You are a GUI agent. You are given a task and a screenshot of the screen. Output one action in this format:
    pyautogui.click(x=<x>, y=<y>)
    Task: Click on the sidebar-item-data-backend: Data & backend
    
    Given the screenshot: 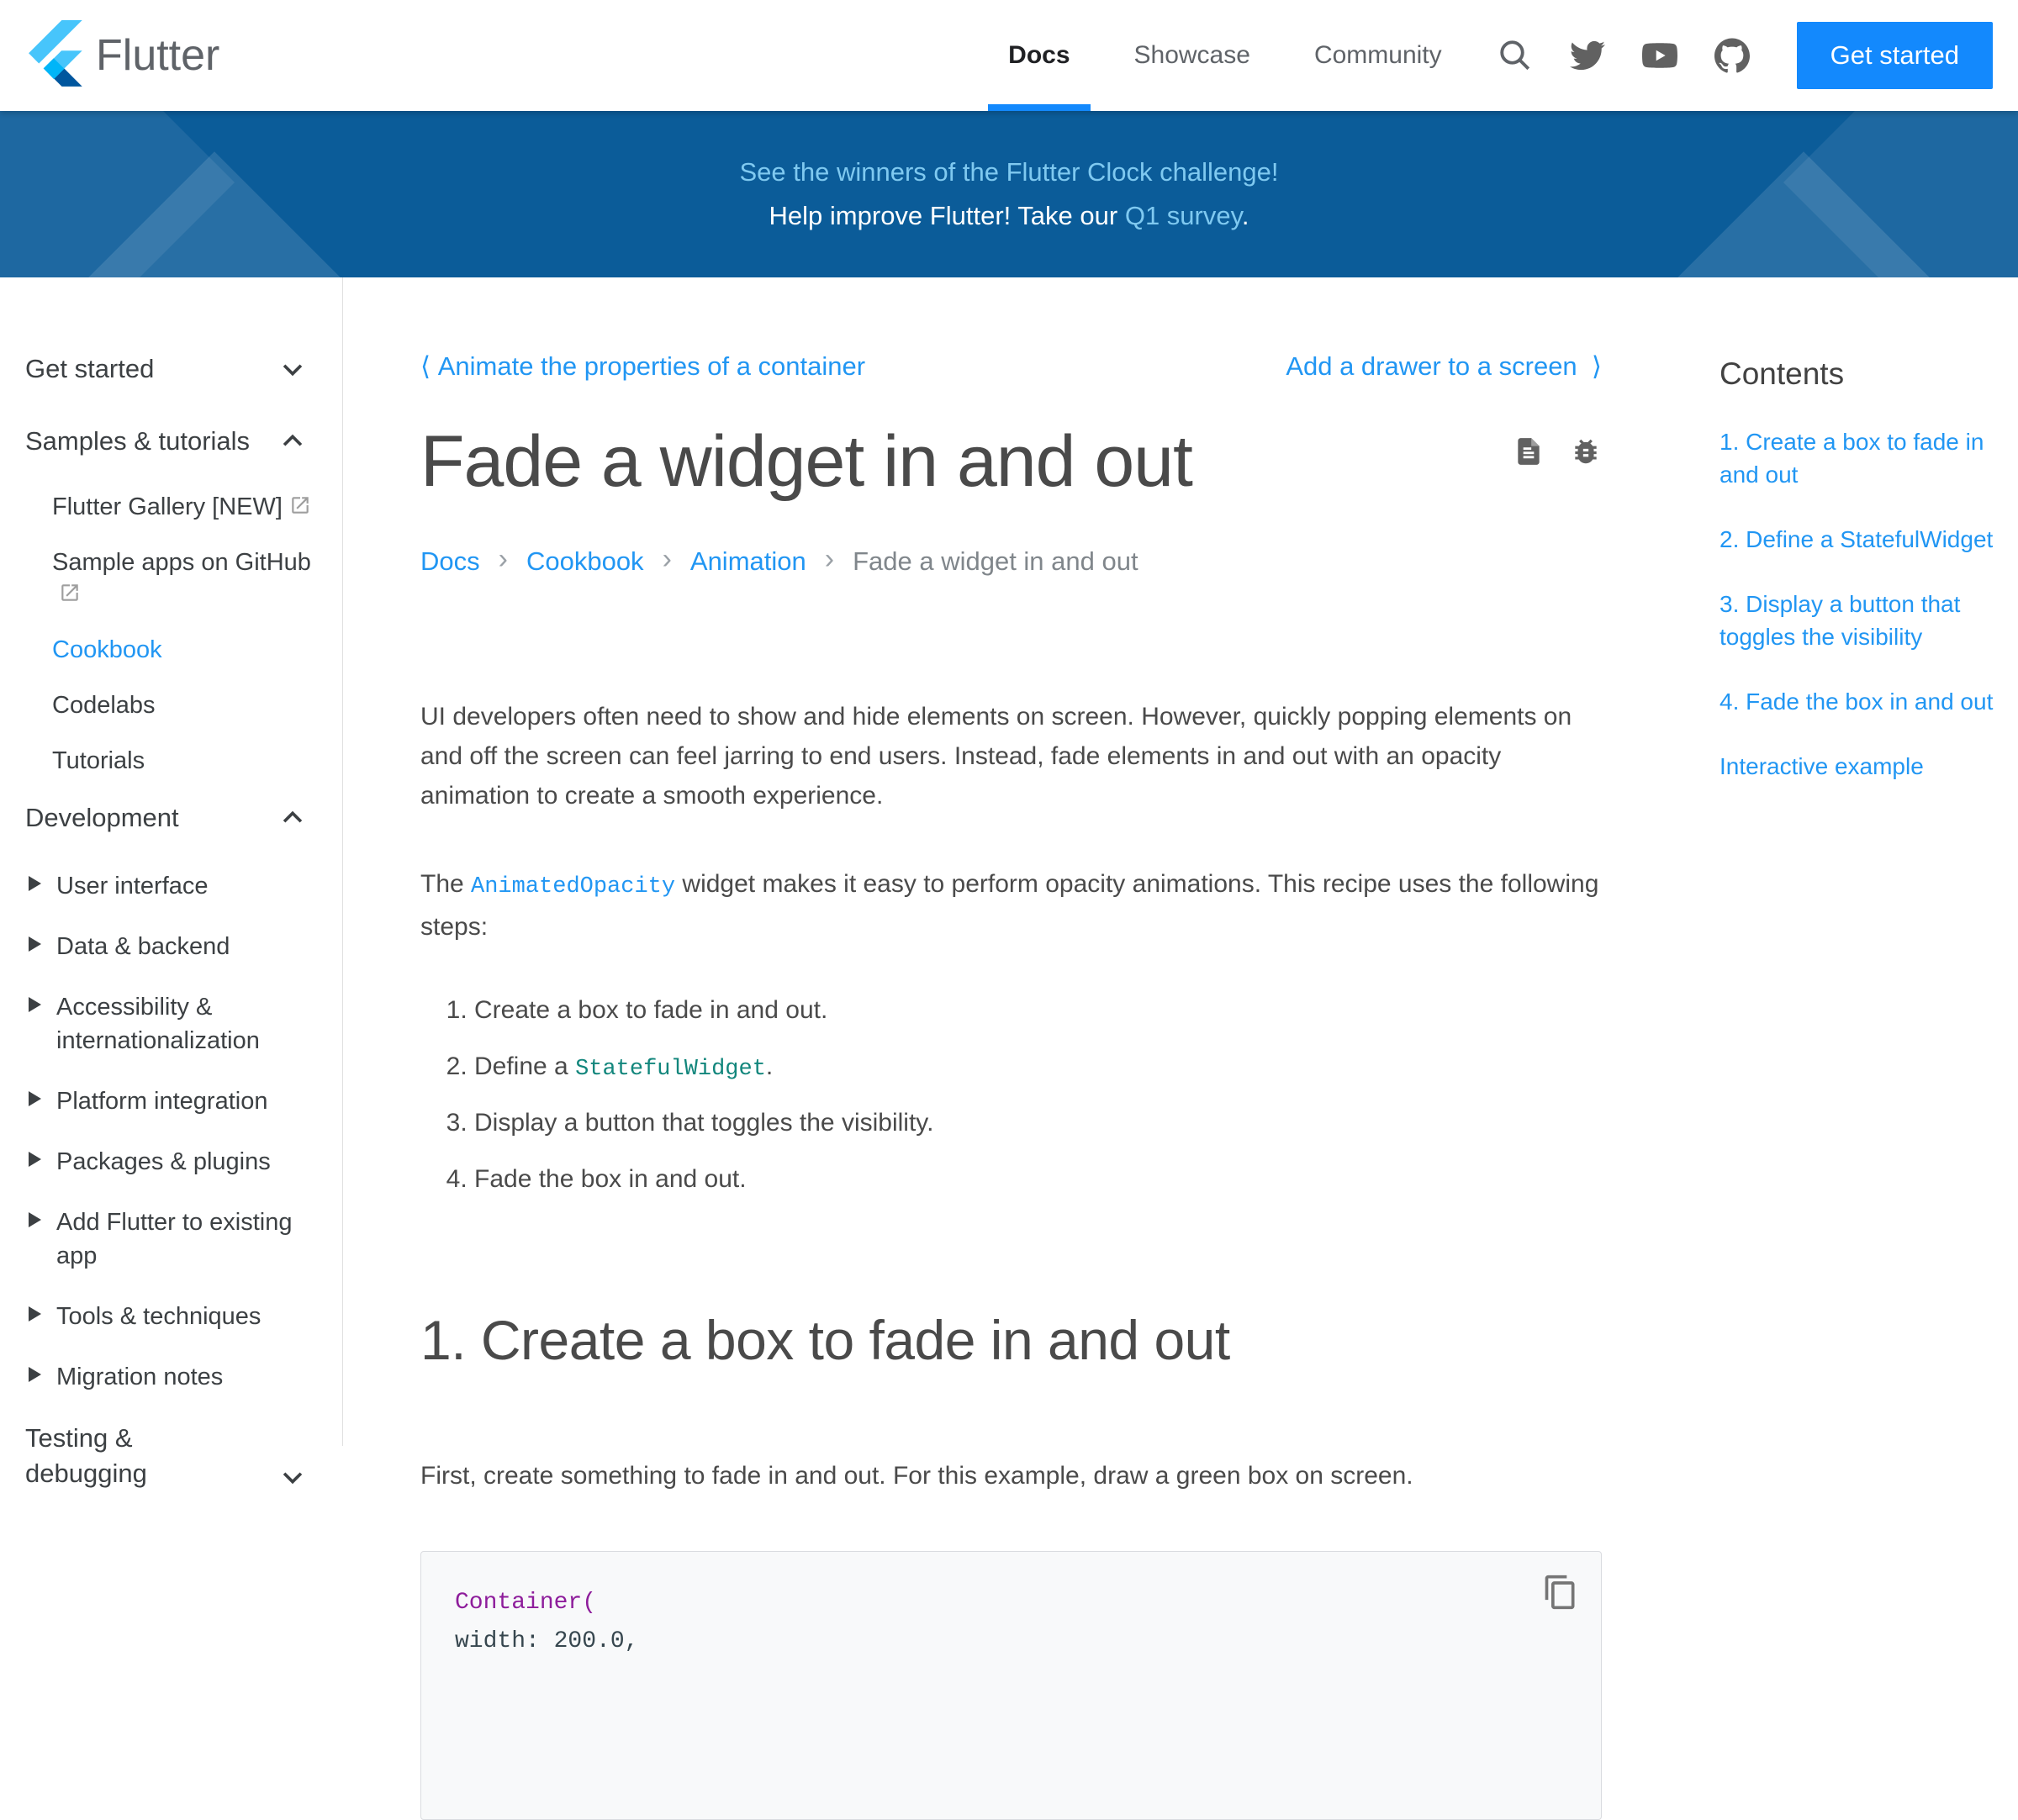 What is the action you would take?
    pyautogui.click(x=177, y=947)
    